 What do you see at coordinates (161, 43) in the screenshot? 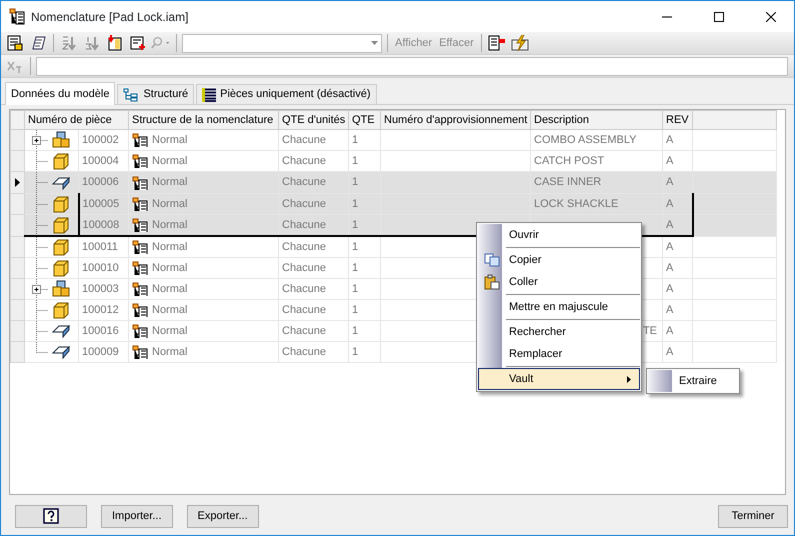
I see `search-icon` at bounding box center [161, 43].